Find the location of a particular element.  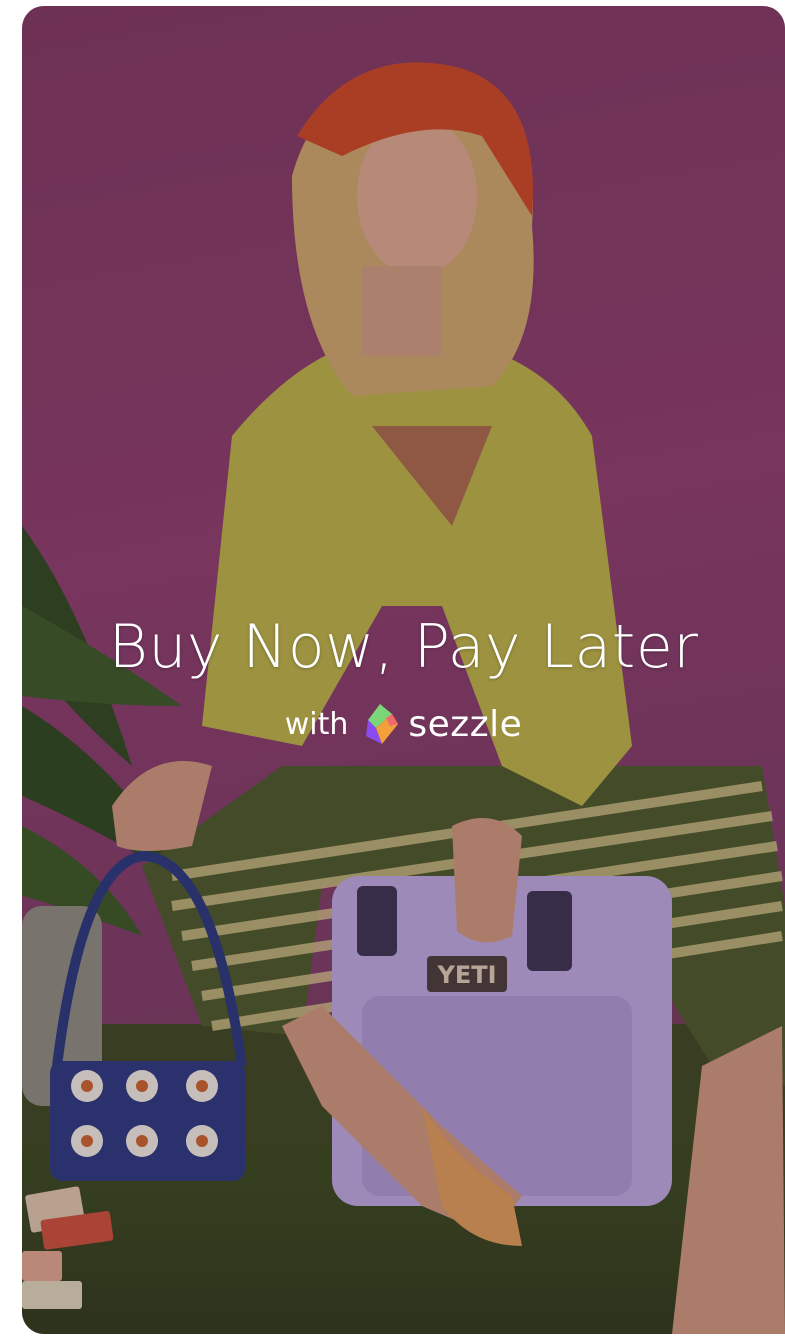

sezzle-wordmark: sezzle is located at coordinates (465, 724).